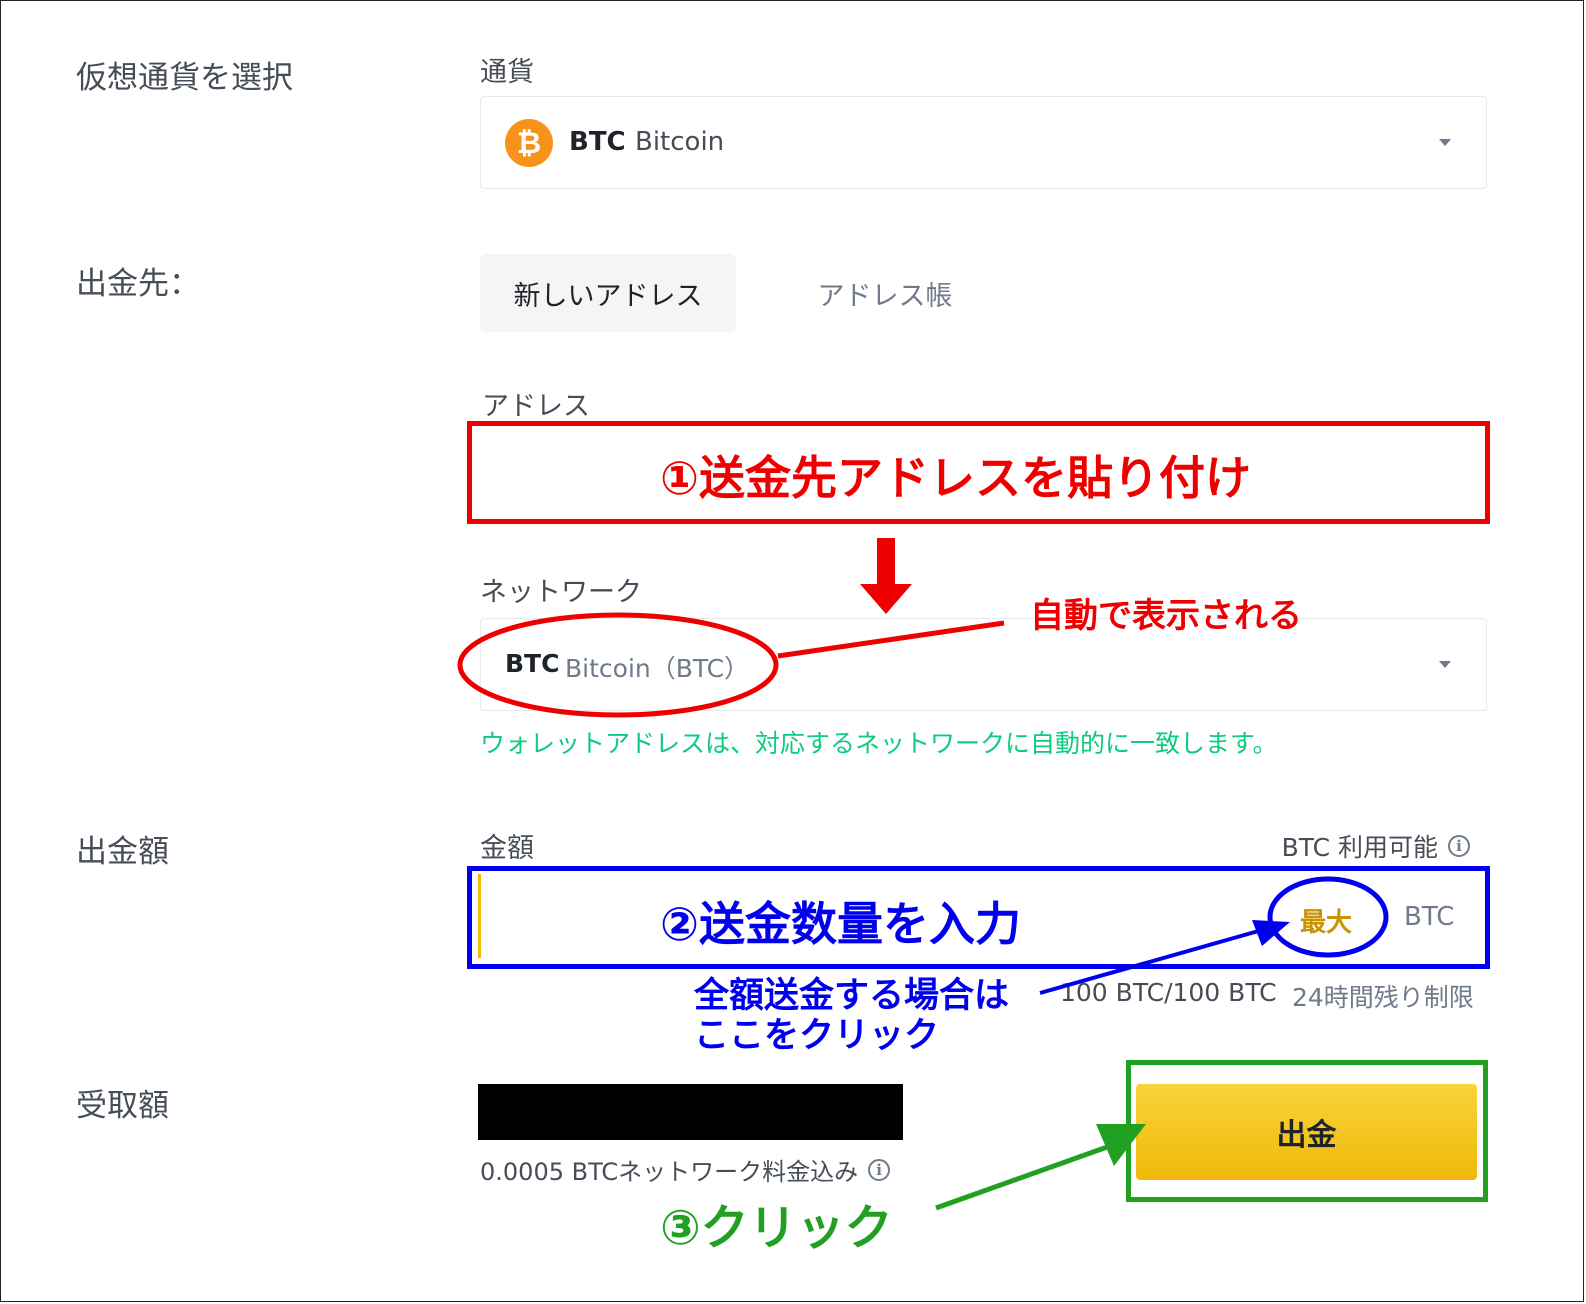 The width and height of the screenshot is (1586, 1304). Describe the element at coordinates (886, 599) in the screenshot. I see `down-arrow-icon` at that location.